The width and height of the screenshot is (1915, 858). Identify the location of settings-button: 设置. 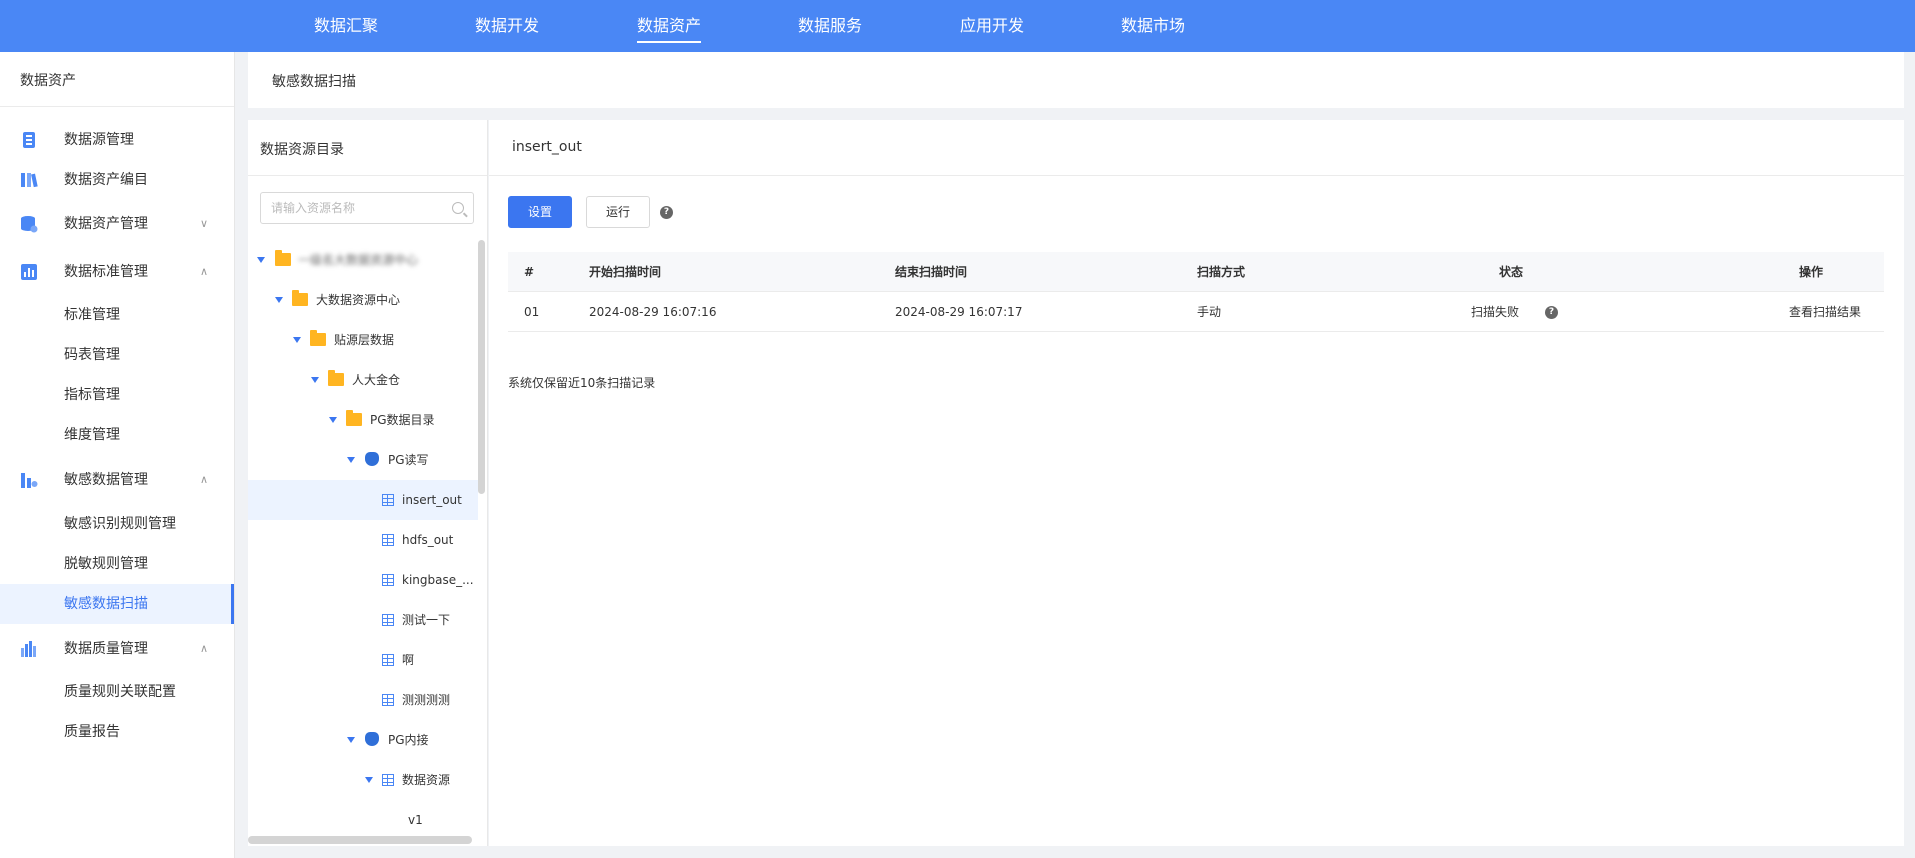
(540, 212).